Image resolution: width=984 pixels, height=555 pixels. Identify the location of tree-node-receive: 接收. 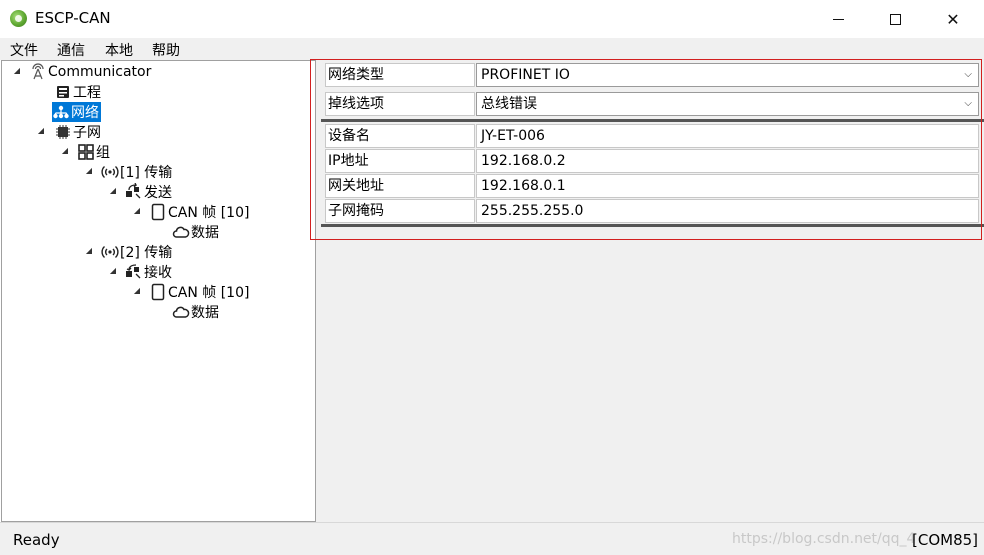
(148, 272).